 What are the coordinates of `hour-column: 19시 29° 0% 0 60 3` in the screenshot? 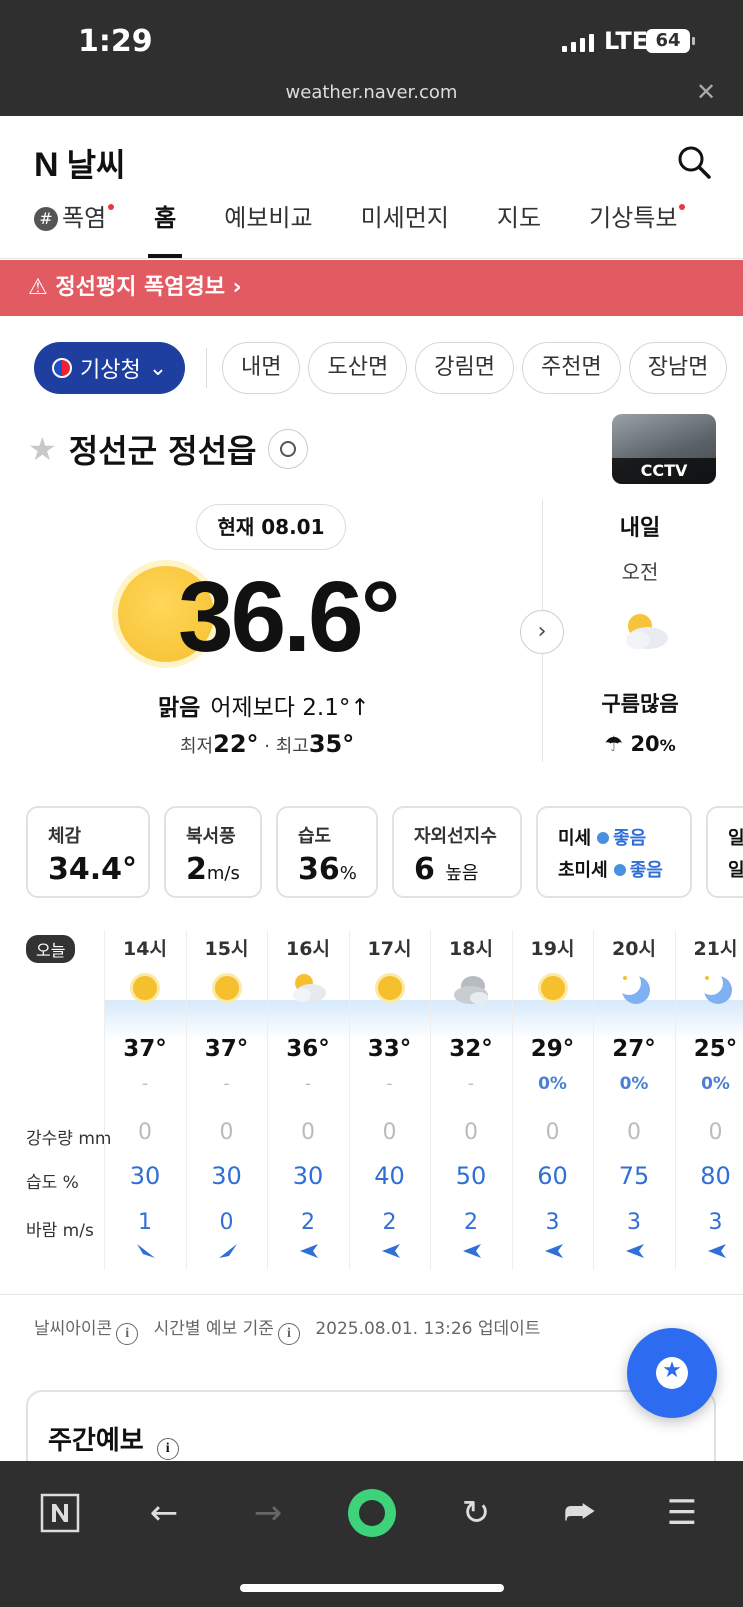 It's located at (552, 1100).